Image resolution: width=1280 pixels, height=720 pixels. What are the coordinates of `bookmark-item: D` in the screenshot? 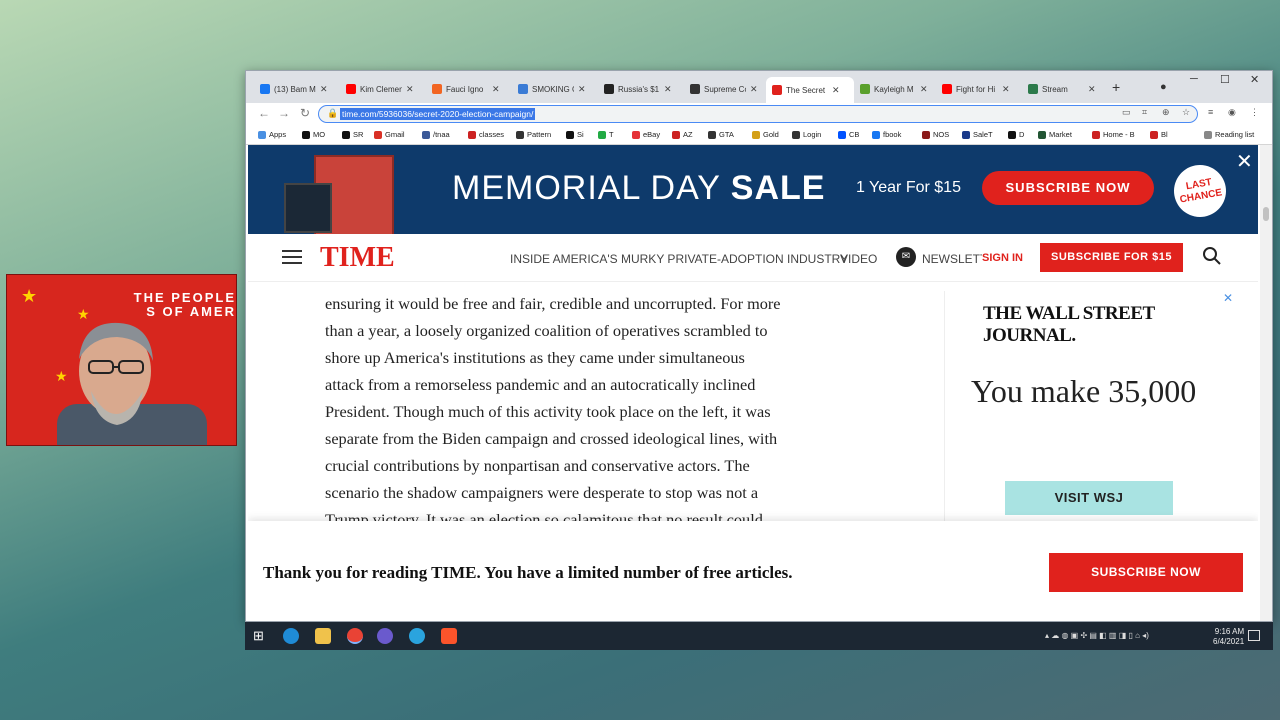 It's located at (1016, 134).